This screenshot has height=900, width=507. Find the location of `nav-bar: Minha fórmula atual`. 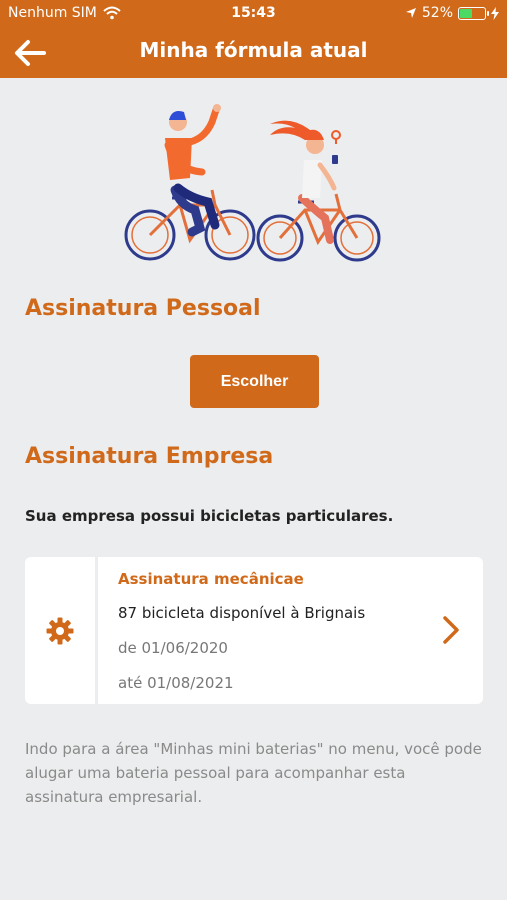

nav-bar: Minha fórmula atual is located at coordinates (253, 53).